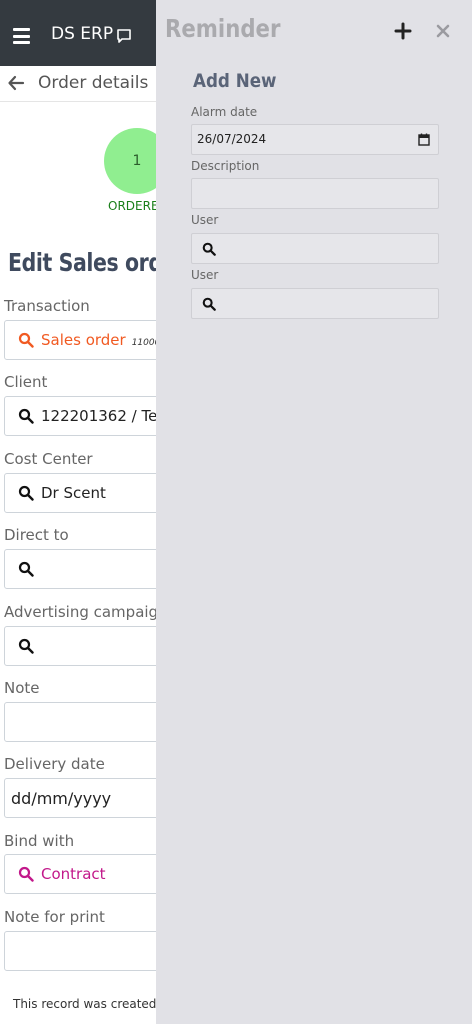 This screenshot has width=472, height=1024. Describe the element at coordinates (225, 166) in the screenshot. I see `description-label: Description` at that location.